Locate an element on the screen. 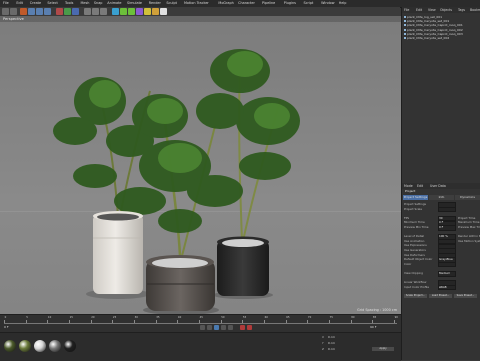  menu-item: Mesh is located at coordinates (85, 3).